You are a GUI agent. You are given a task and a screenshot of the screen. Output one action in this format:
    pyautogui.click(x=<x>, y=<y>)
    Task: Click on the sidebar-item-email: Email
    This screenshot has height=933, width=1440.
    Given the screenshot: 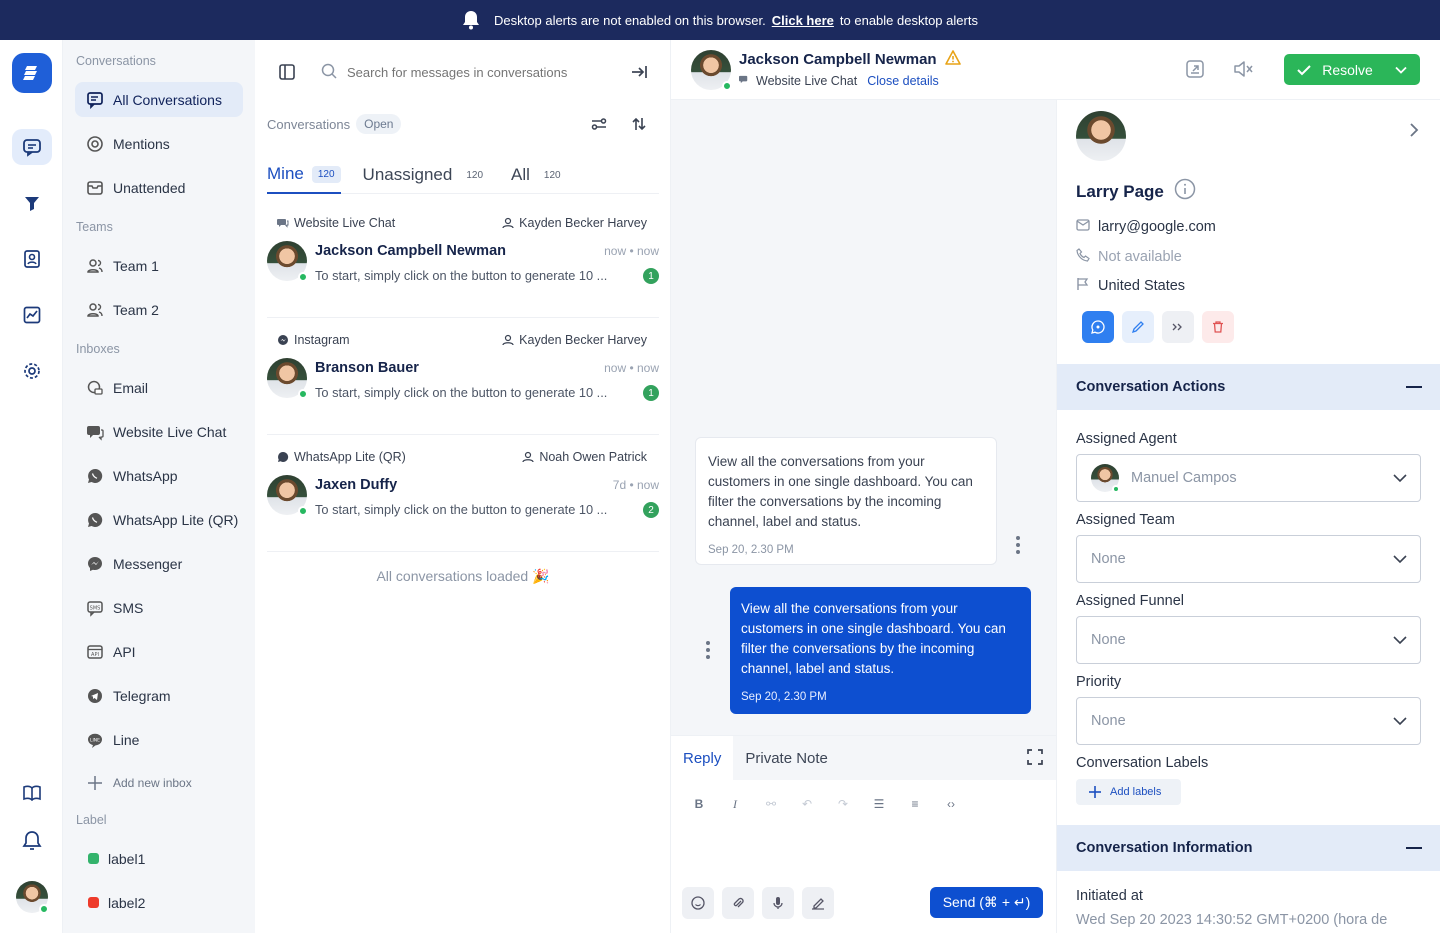 What is the action you would take?
    pyautogui.click(x=159, y=387)
    